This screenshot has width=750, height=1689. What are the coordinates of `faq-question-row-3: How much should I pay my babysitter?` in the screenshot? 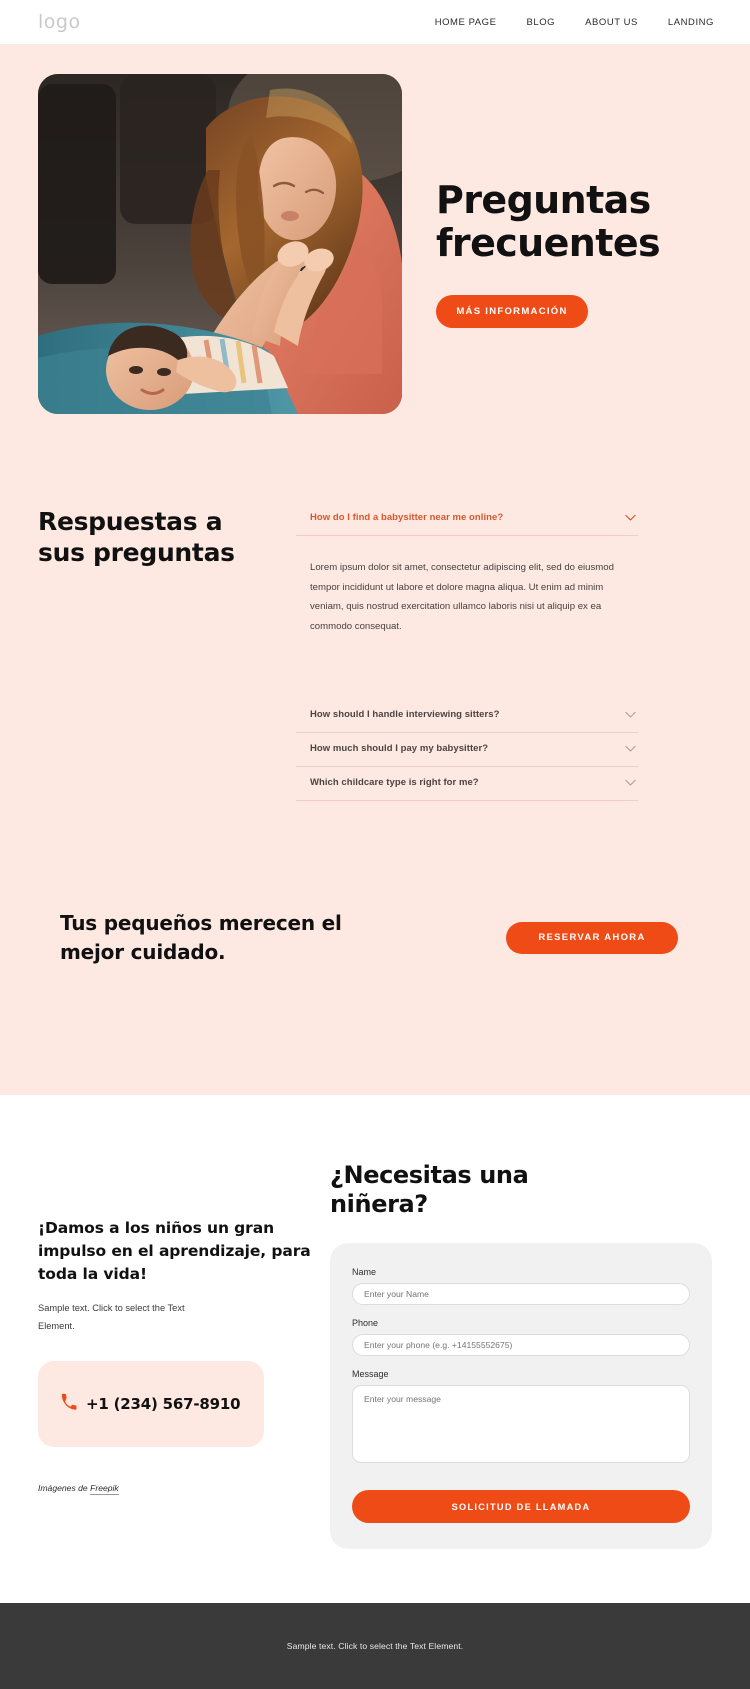 It's located at (467, 750).